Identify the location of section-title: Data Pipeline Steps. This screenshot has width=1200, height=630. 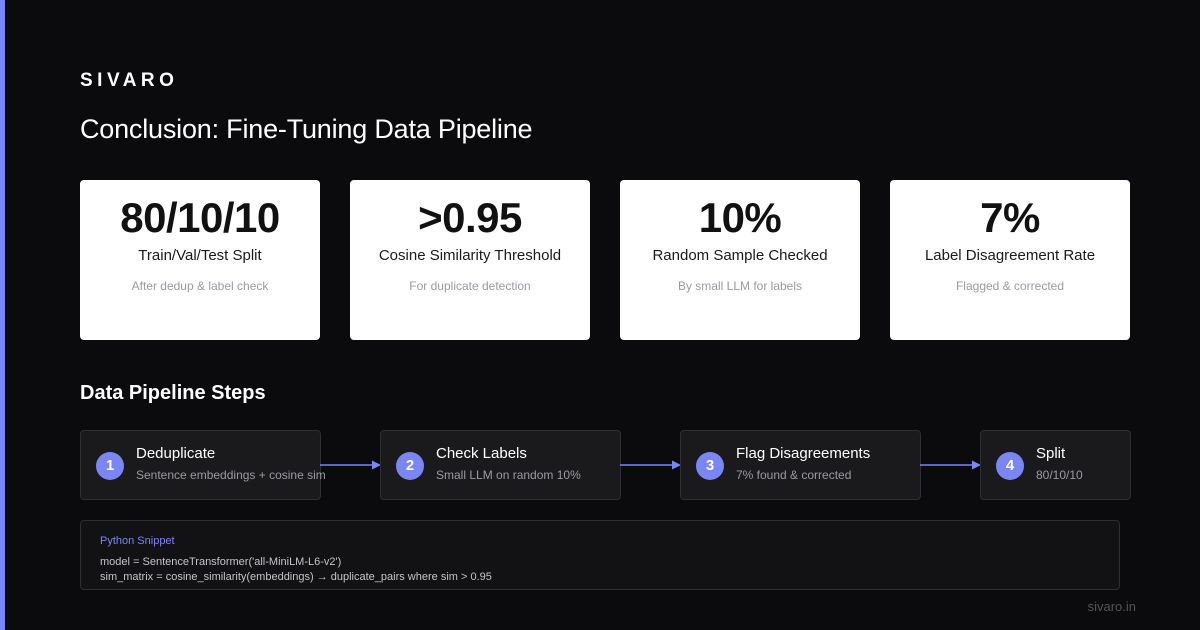
(173, 393).